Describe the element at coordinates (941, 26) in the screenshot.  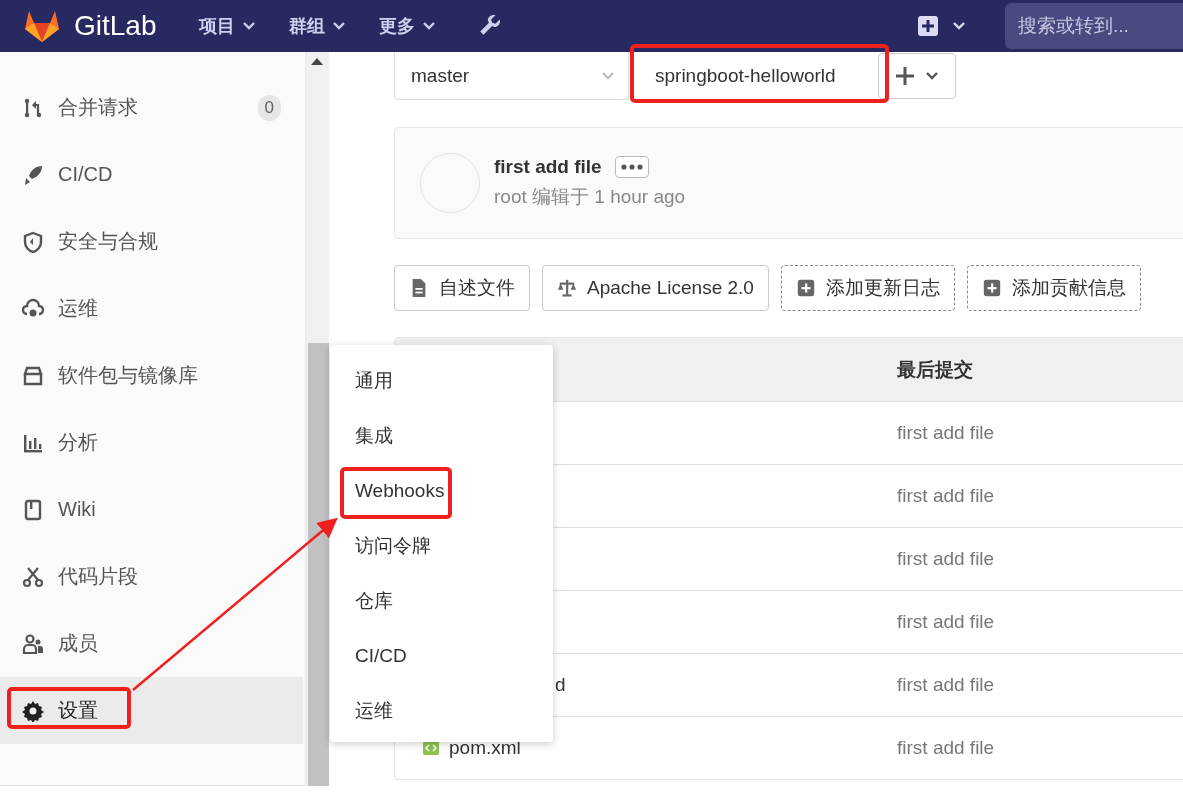
I see `new-menu-button` at that location.